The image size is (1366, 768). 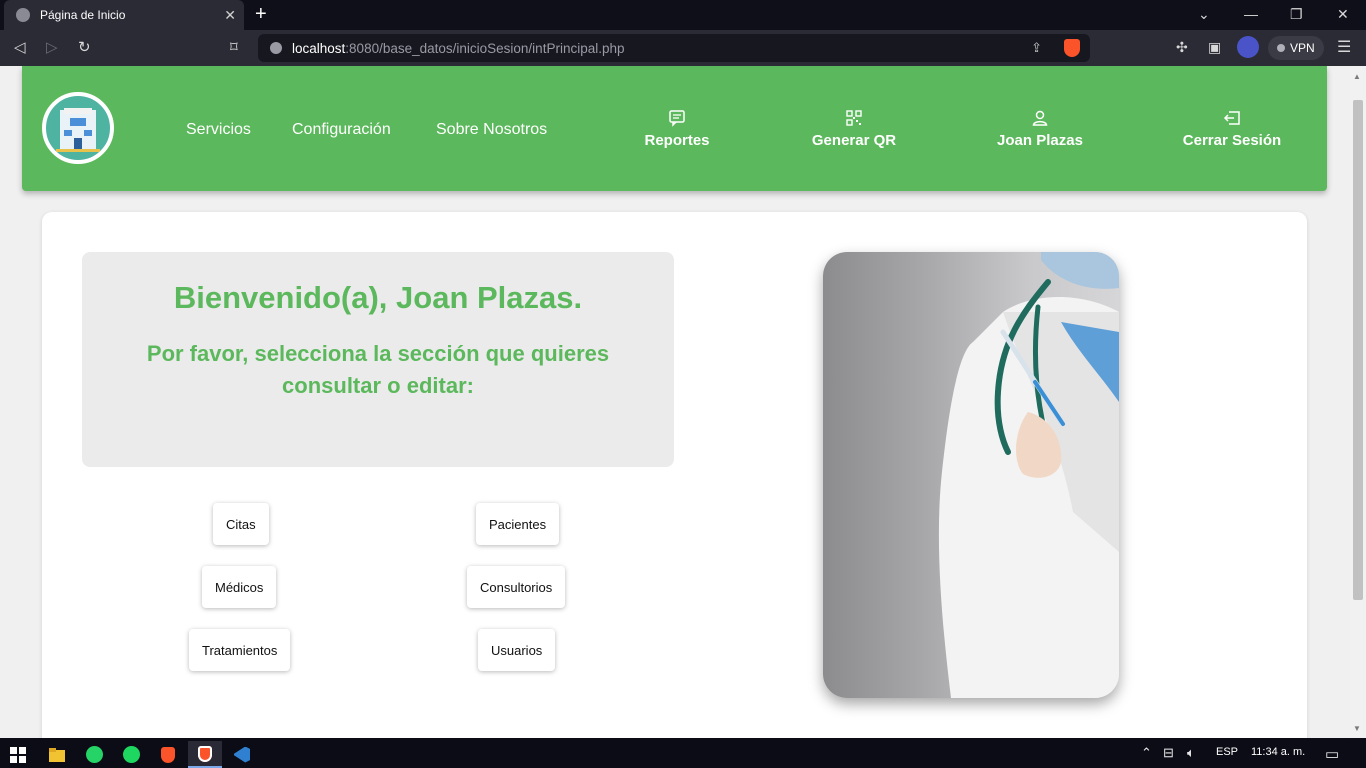 What do you see at coordinates (1248, 47) in the screenshot?
I see `profile-icon` at bounding box center [1248, 47].